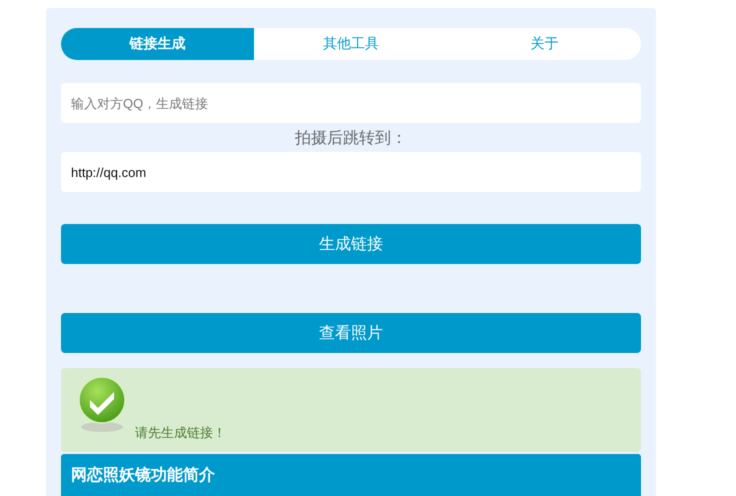 The width and height of the screenshot is (736, 496). I want to click on tab: 链接生成, so click(157, 44).